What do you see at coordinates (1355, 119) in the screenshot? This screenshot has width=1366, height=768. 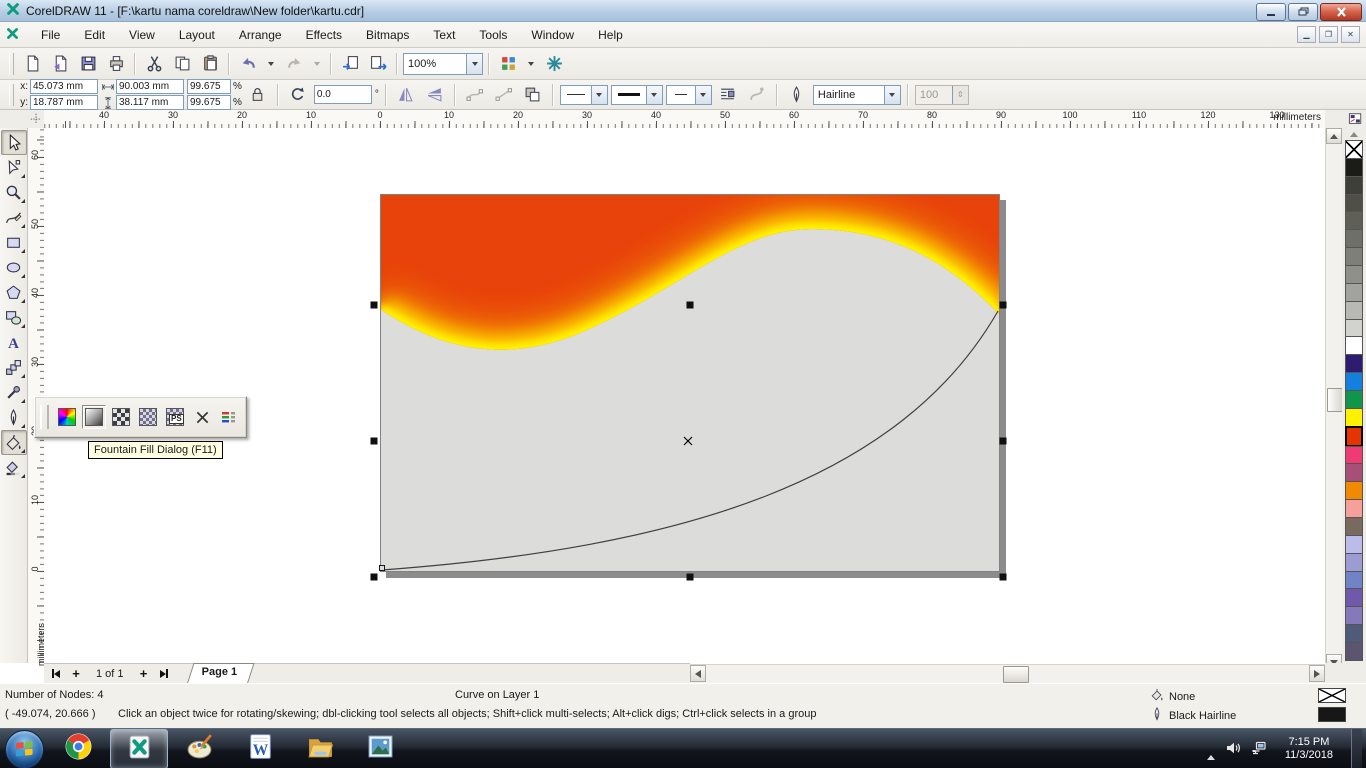 I see `drawing-scale-icon` at bounding box center [1355, 119].